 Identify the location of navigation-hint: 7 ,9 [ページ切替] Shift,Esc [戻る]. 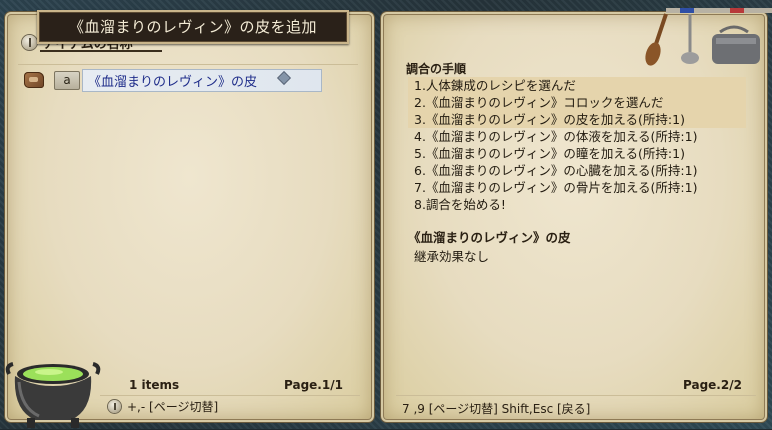
(496, 409).